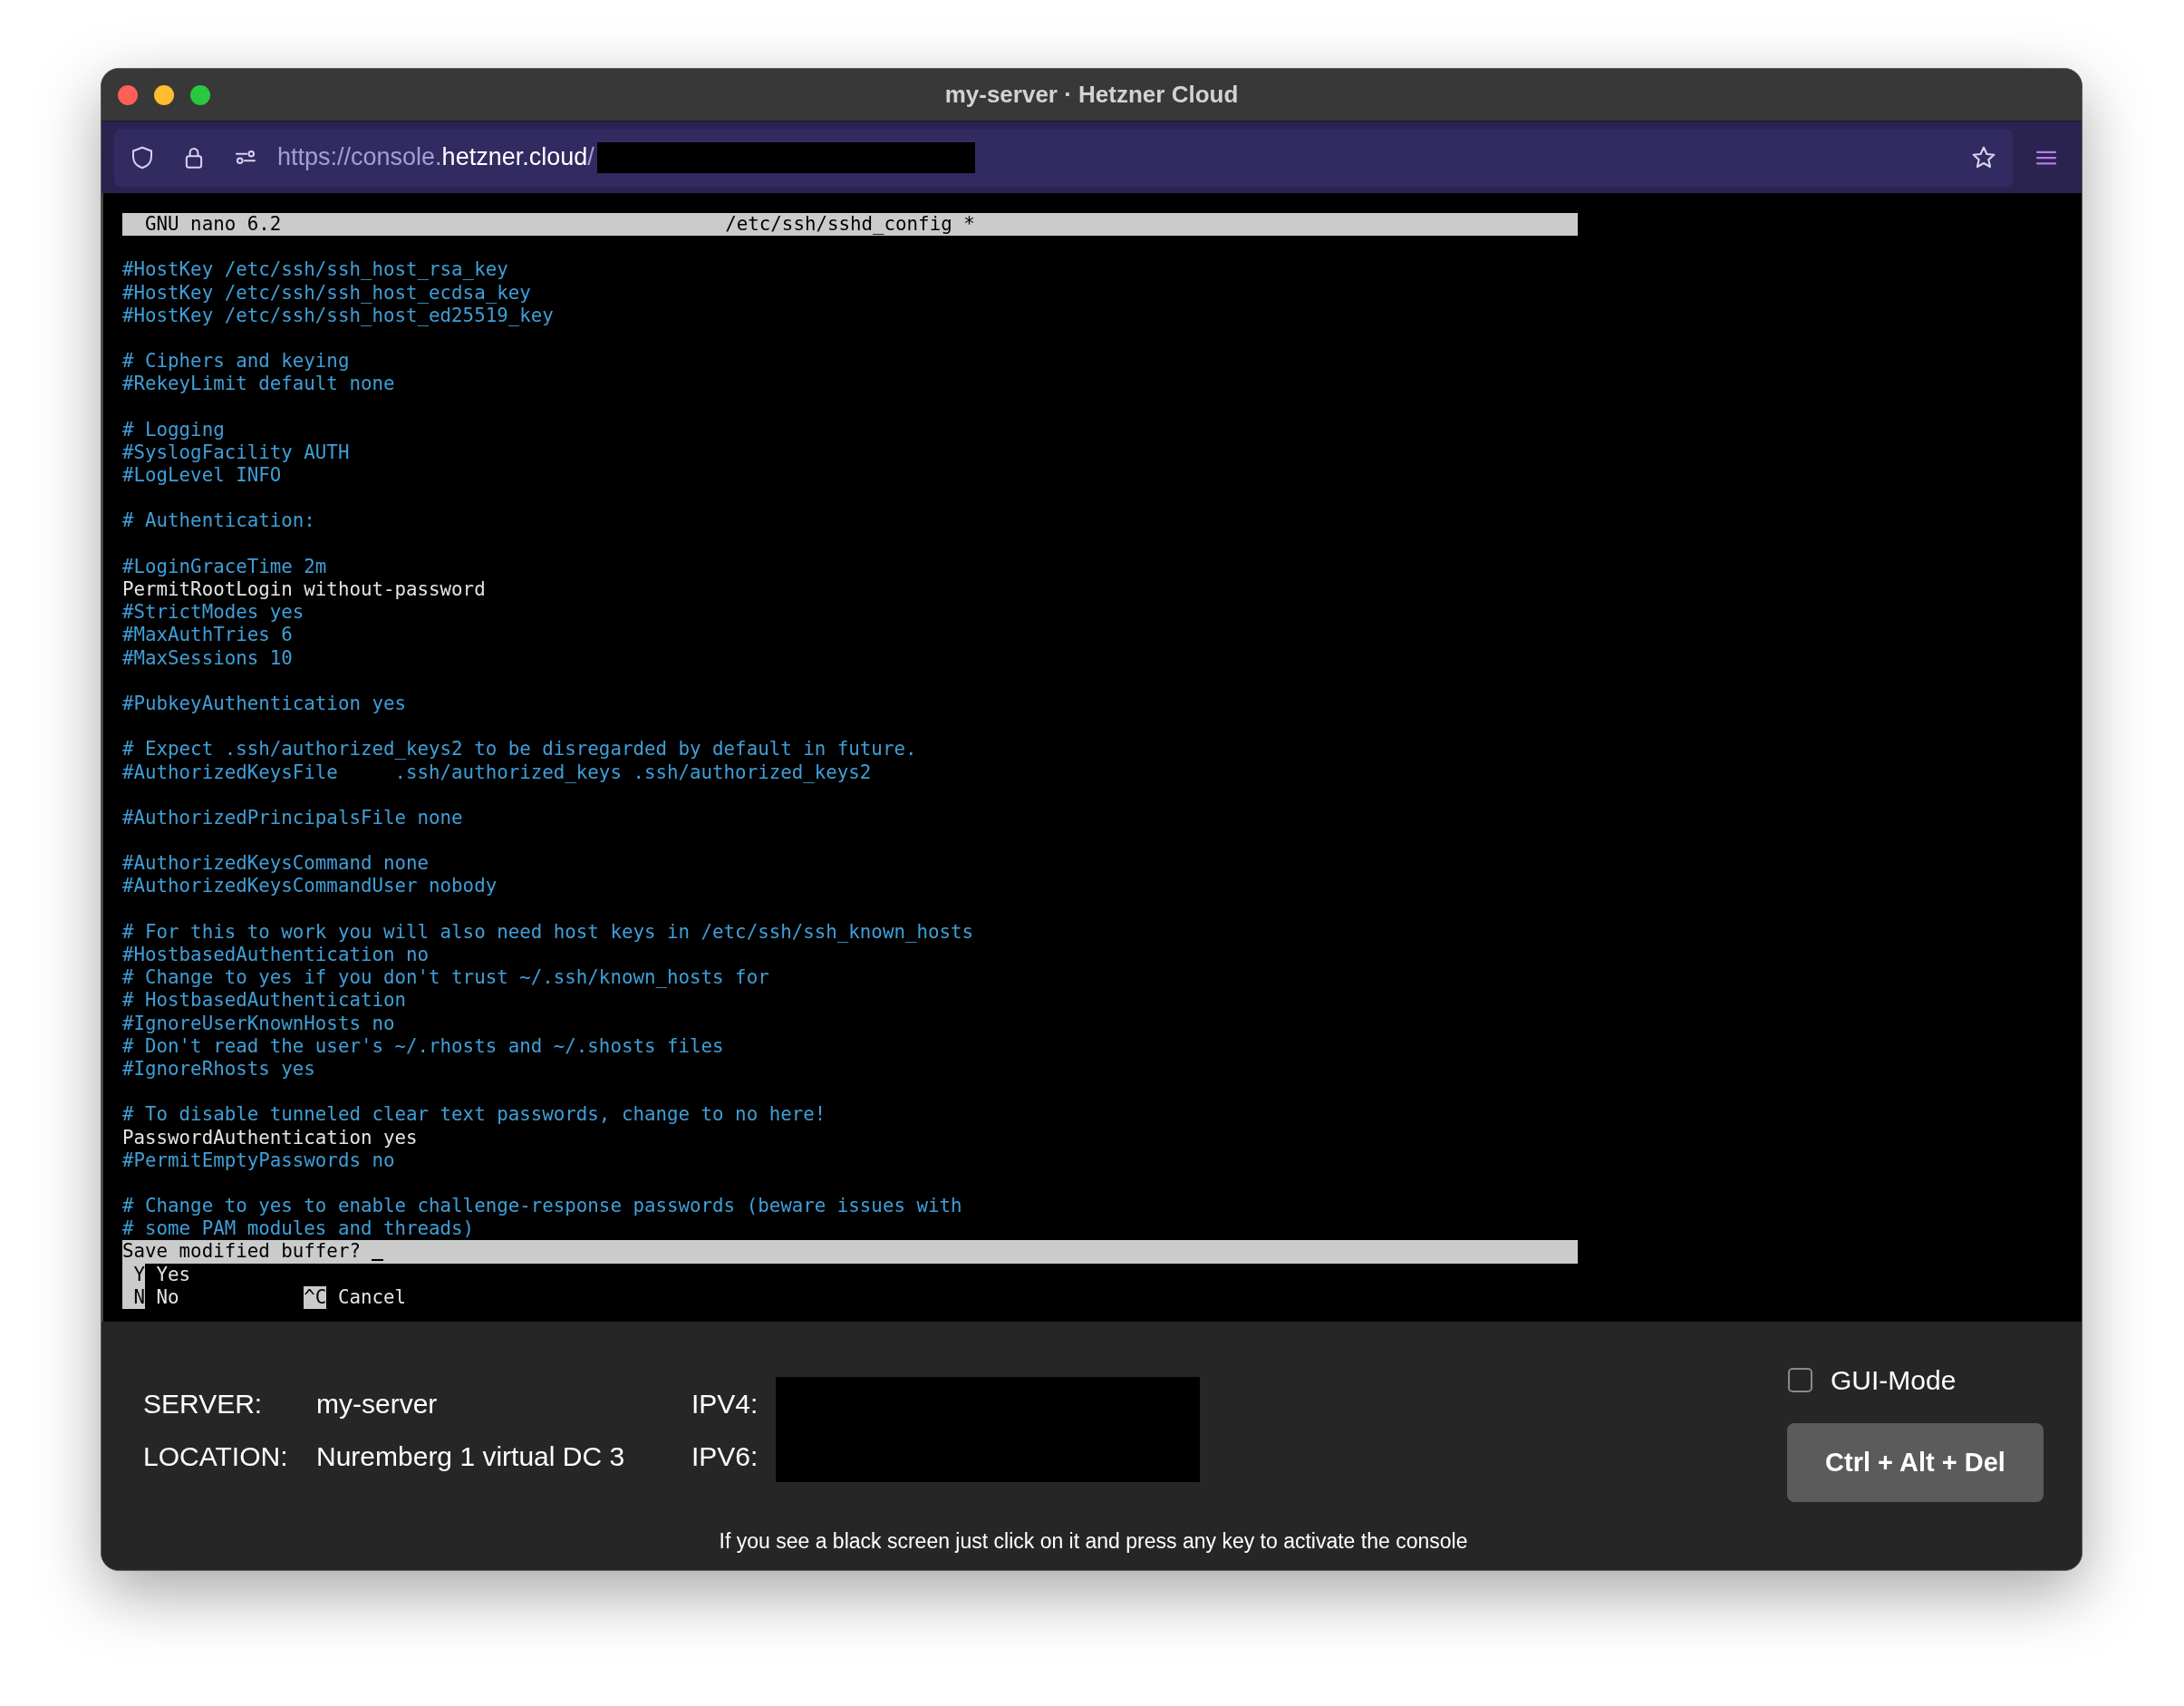 This screenshot has width=2184, height=1706. What do you see at coordinates (164, 94) in the screenshot?
I see `minimize-button` at bounding box center [164, 94].